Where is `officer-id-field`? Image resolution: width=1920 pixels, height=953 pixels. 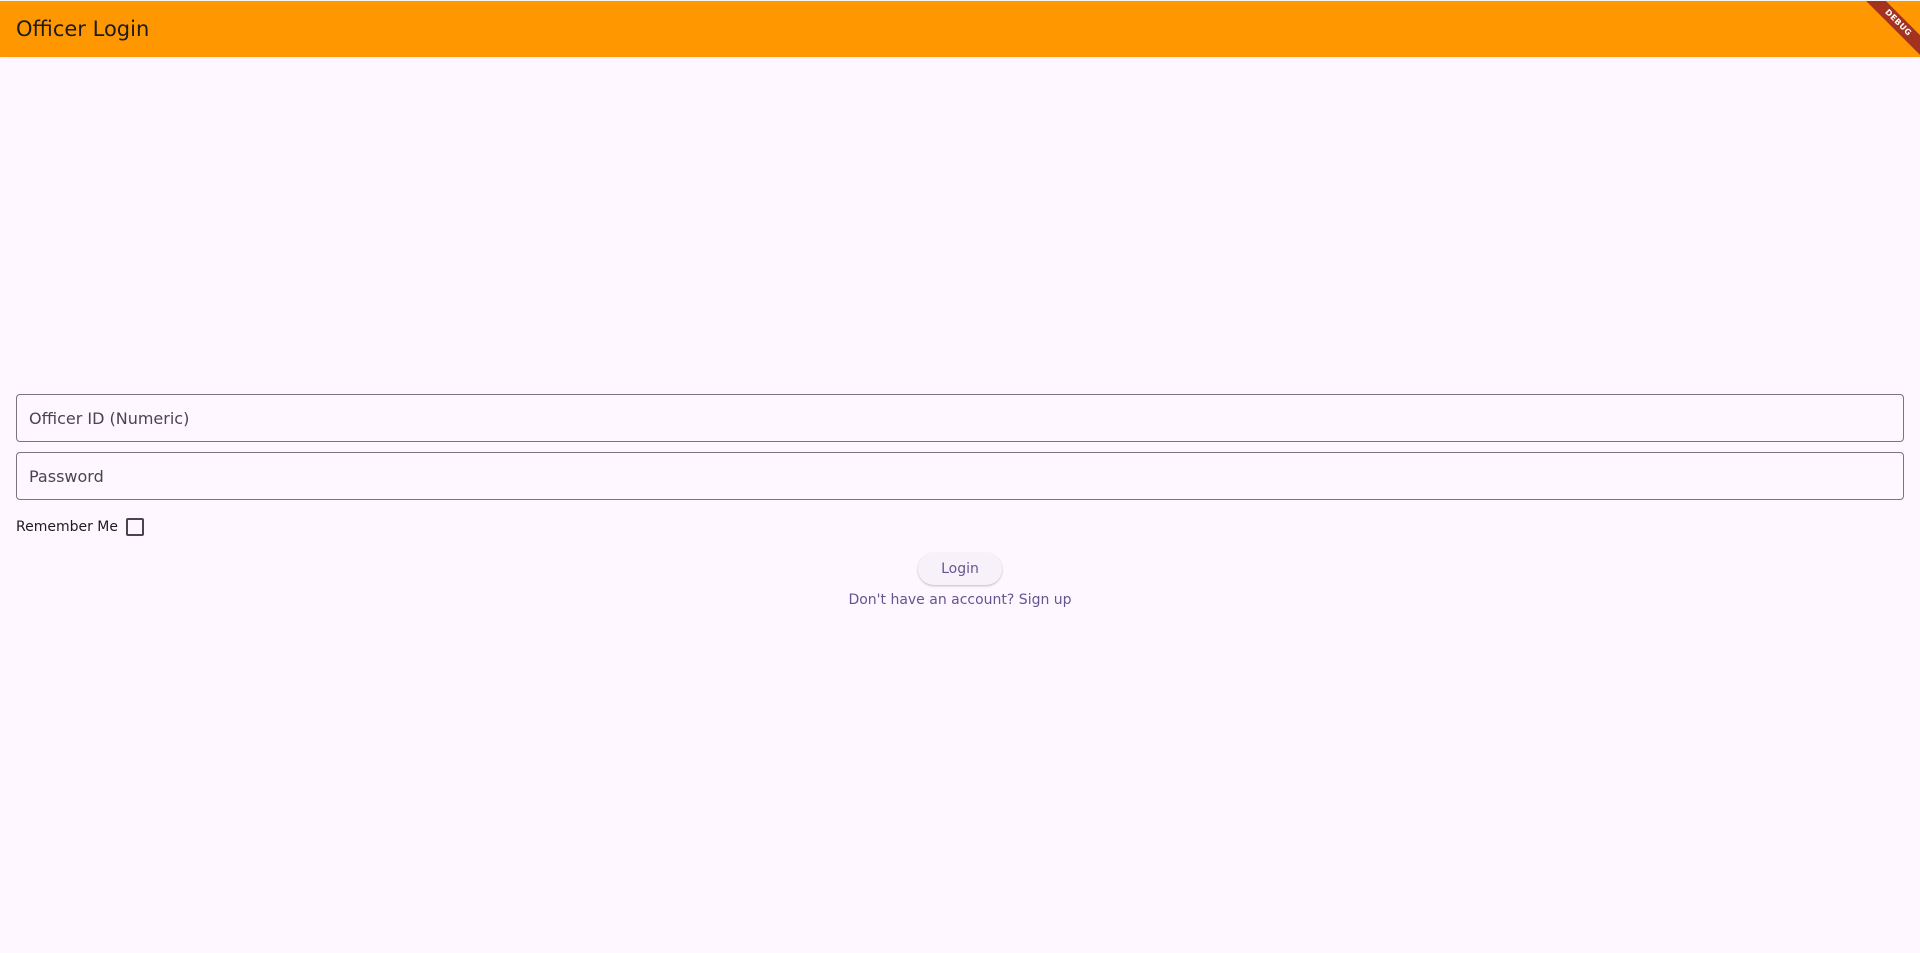 officer-id-field is located at coordinates (960, 418).